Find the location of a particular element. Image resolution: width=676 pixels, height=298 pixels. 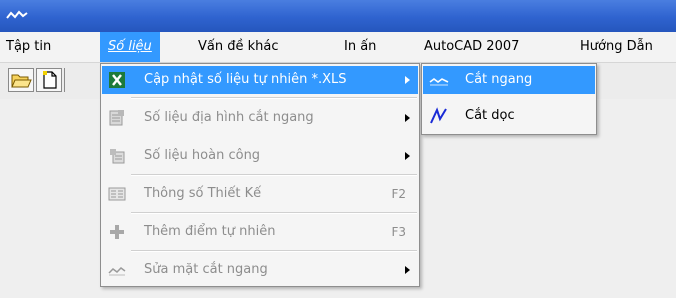

edit-section-icon is located at coordinates (117, 271).